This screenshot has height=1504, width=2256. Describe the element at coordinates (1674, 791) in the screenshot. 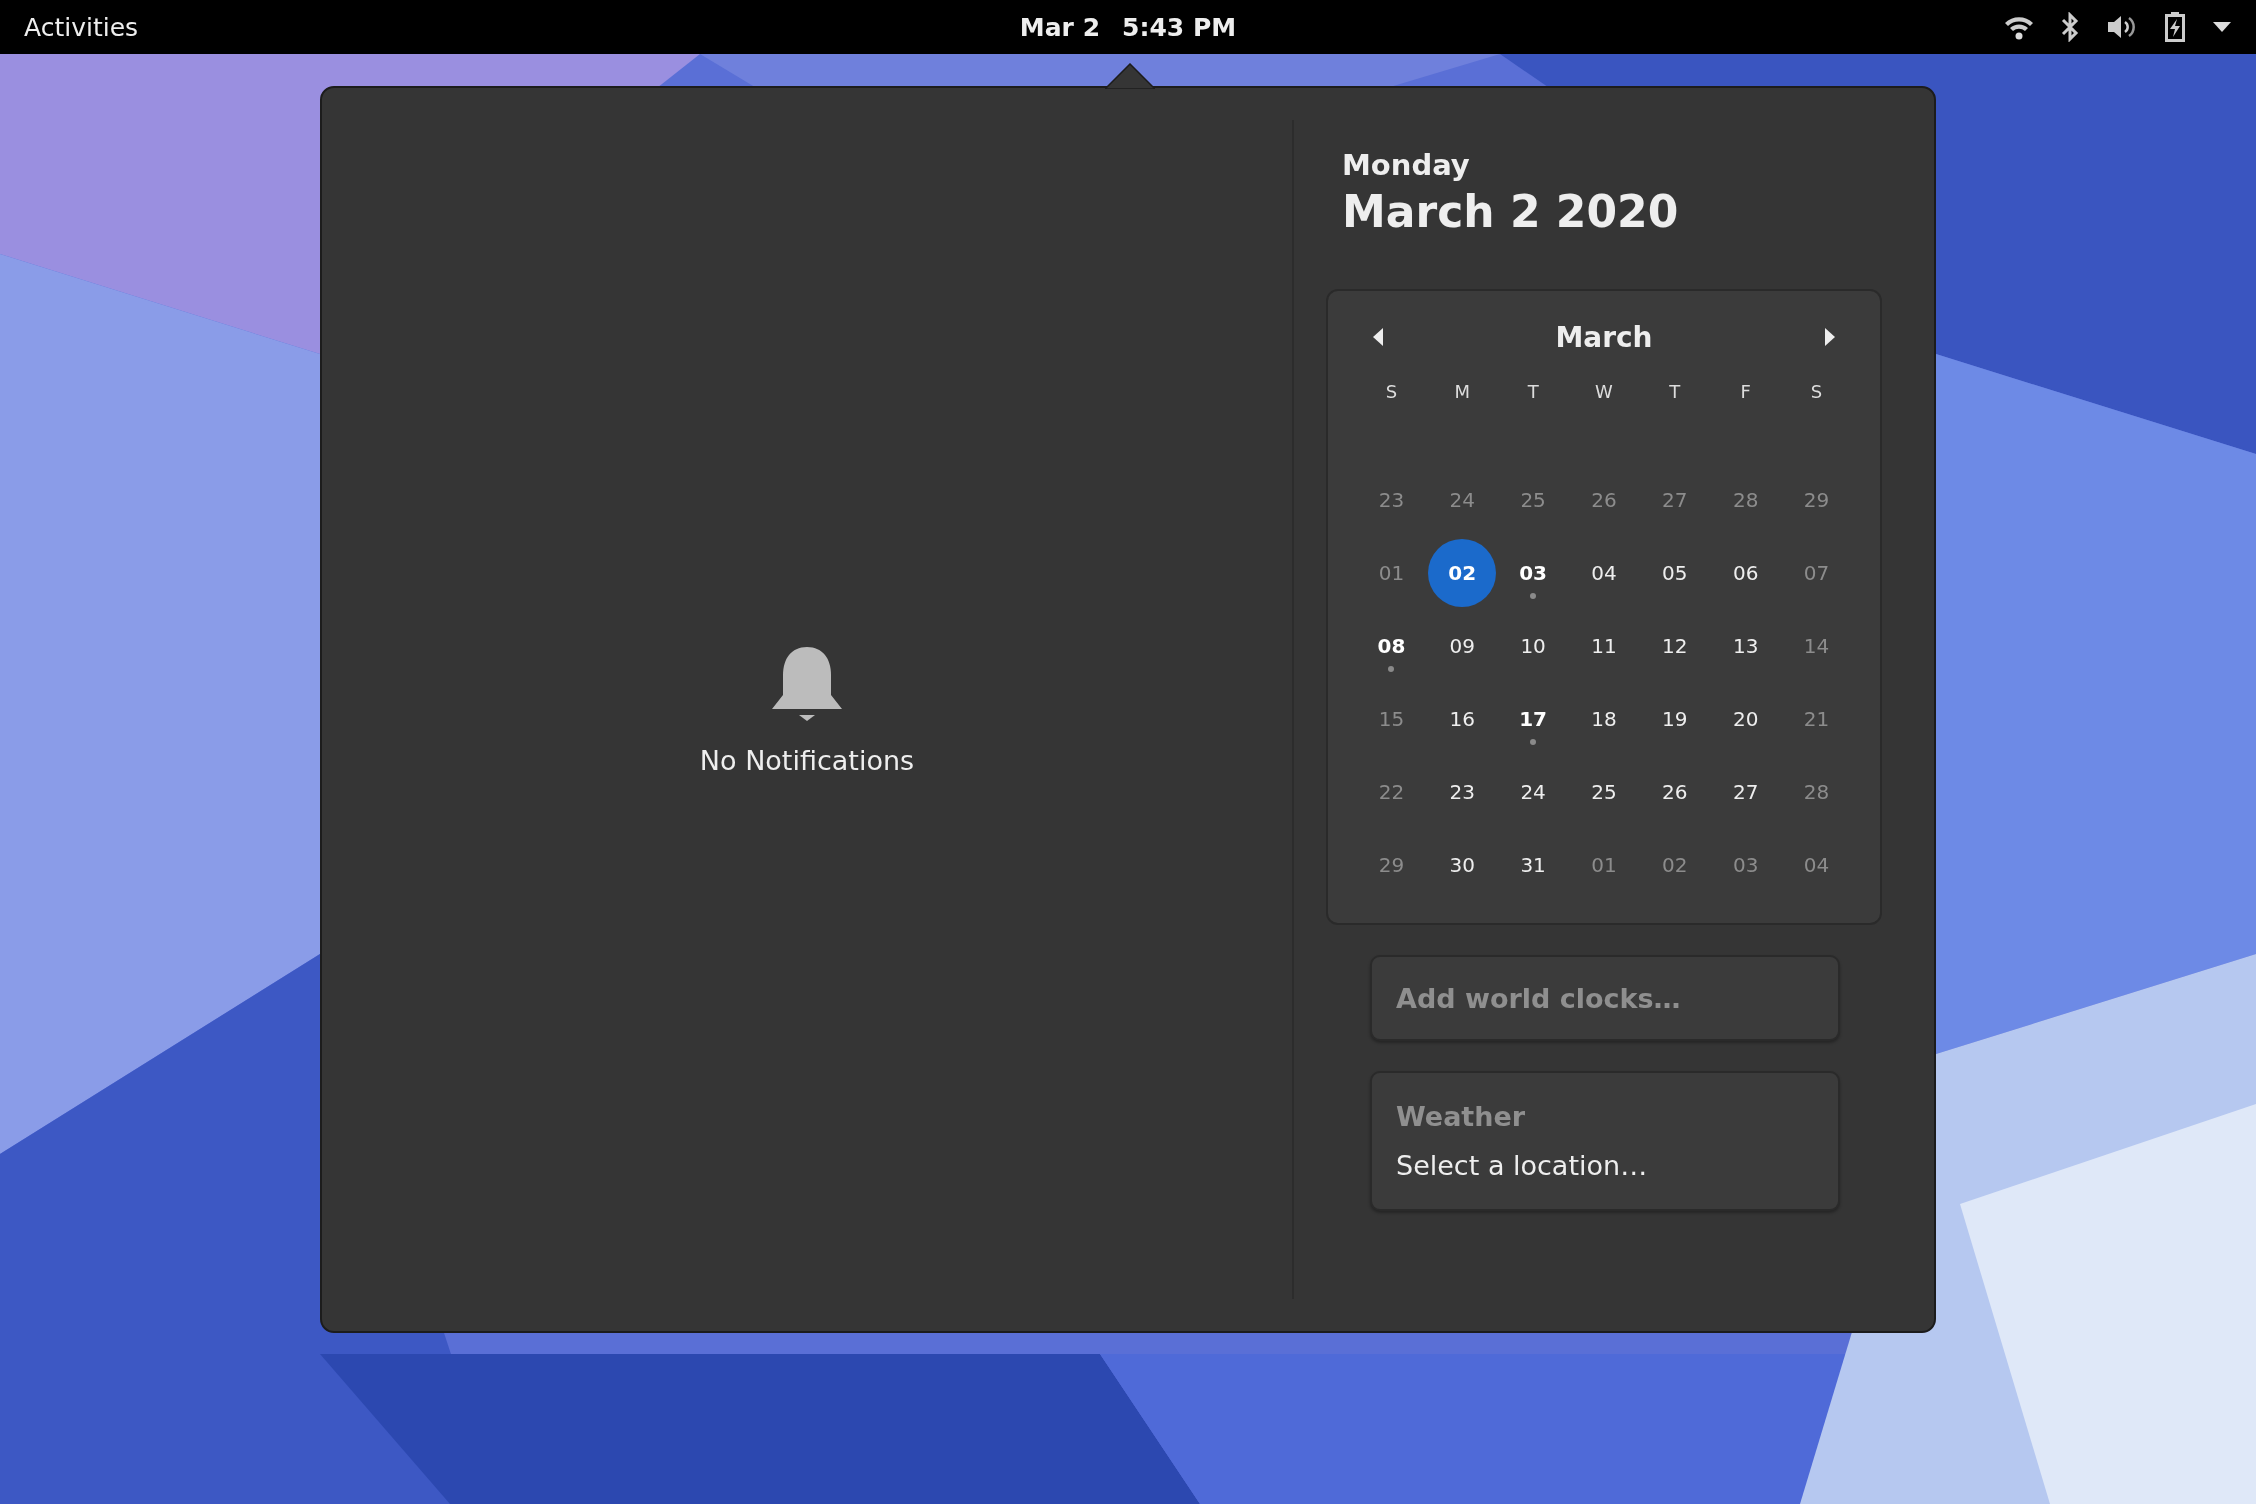

I see `calendar-day: 26` at that location.